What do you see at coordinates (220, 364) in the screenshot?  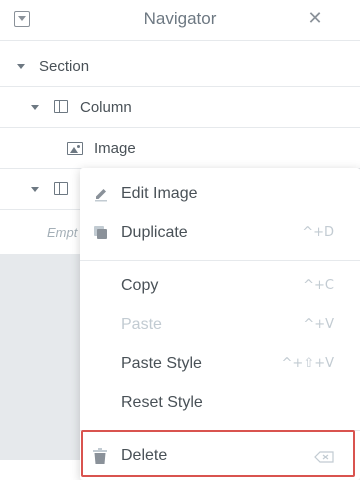 I see `menu-item-paste-style: Paste Style ^+⇧+V` at bounding box center [220, 364].